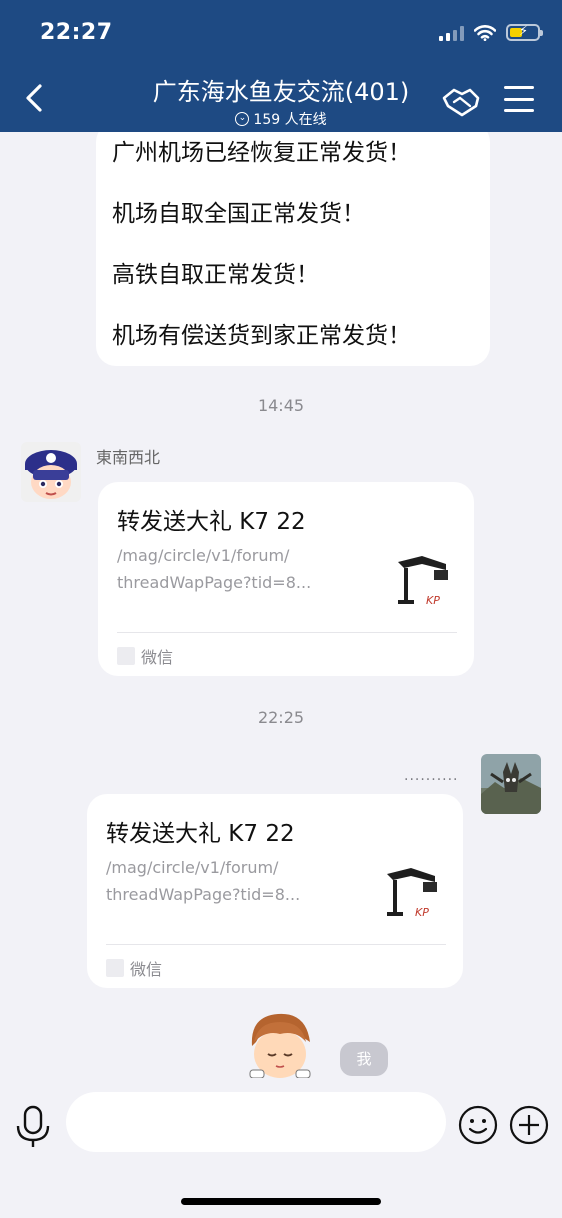  What do you see at coordinates (281, 66) in the screenshot?
I see `top-bar: 22:27 ⚡ 广东海水鱼友交流(401) ⌄ 159 人在线` at bounding box center [281, 66].